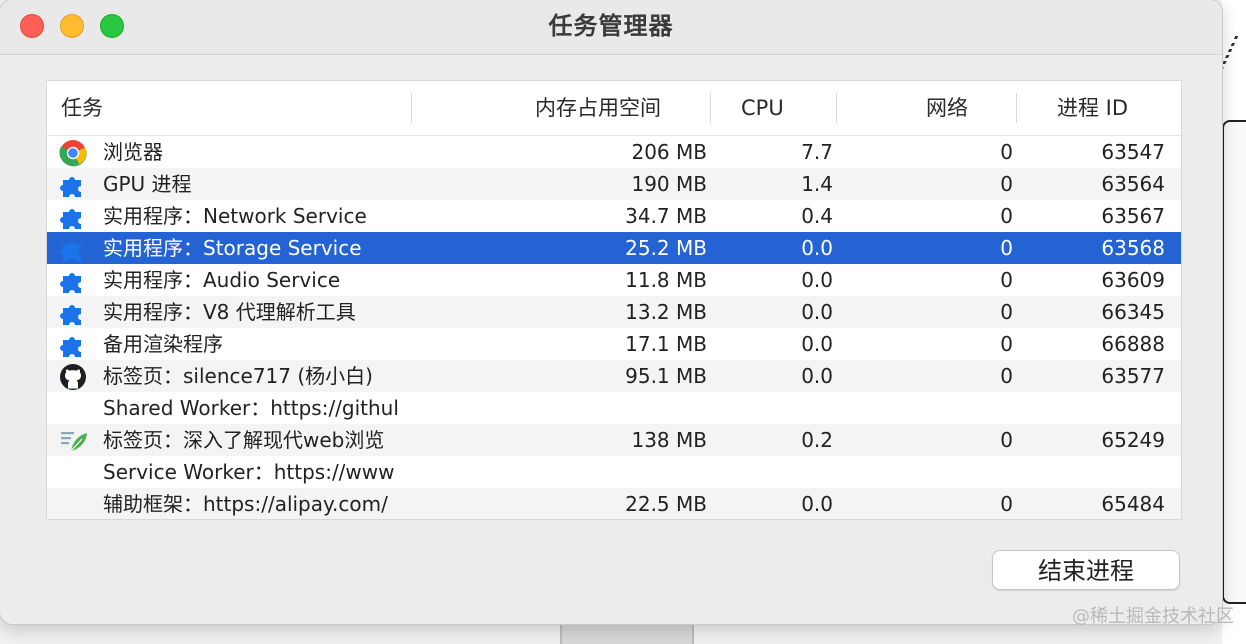  I want to click on task-name-cell: 标签页：silence717 (杨小白), so click(238, 376).